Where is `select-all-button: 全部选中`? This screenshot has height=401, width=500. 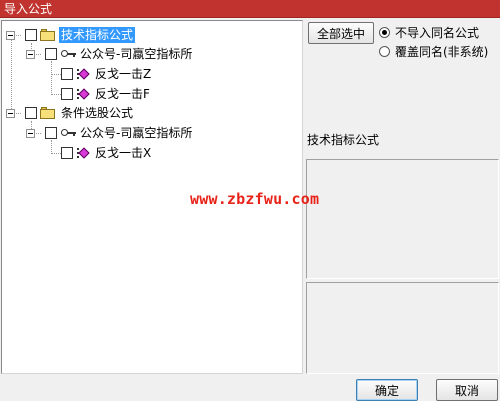 select-all-button: 全部选中 is located at coordinates (341, 33).